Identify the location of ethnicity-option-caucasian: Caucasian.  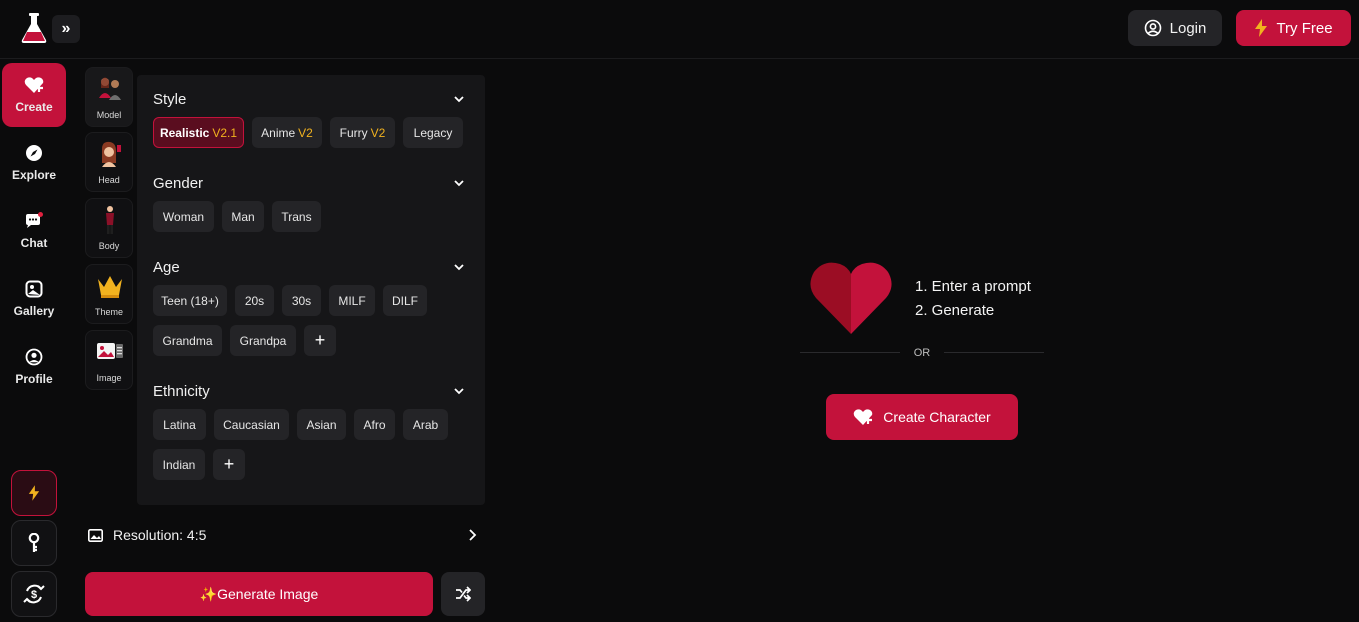
(251, 424).